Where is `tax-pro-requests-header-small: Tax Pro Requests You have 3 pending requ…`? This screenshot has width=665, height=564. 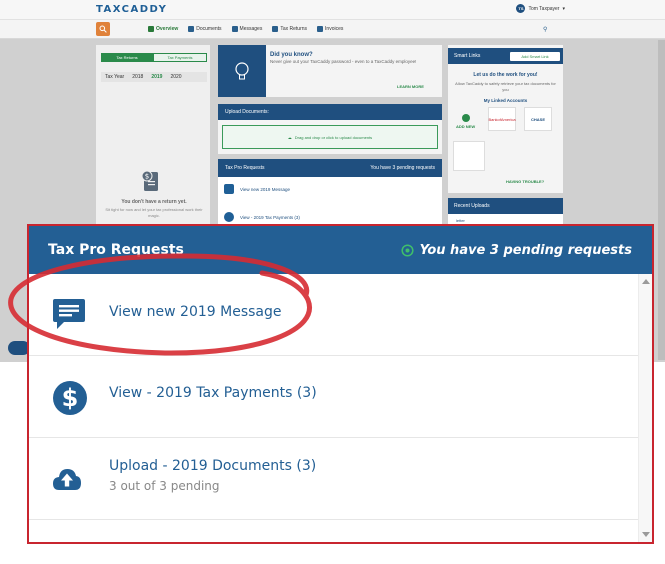 tax-pro-requests-header-small: Tax Pro Requests You have 3 pending requ… is located at coordinates (330, 168).